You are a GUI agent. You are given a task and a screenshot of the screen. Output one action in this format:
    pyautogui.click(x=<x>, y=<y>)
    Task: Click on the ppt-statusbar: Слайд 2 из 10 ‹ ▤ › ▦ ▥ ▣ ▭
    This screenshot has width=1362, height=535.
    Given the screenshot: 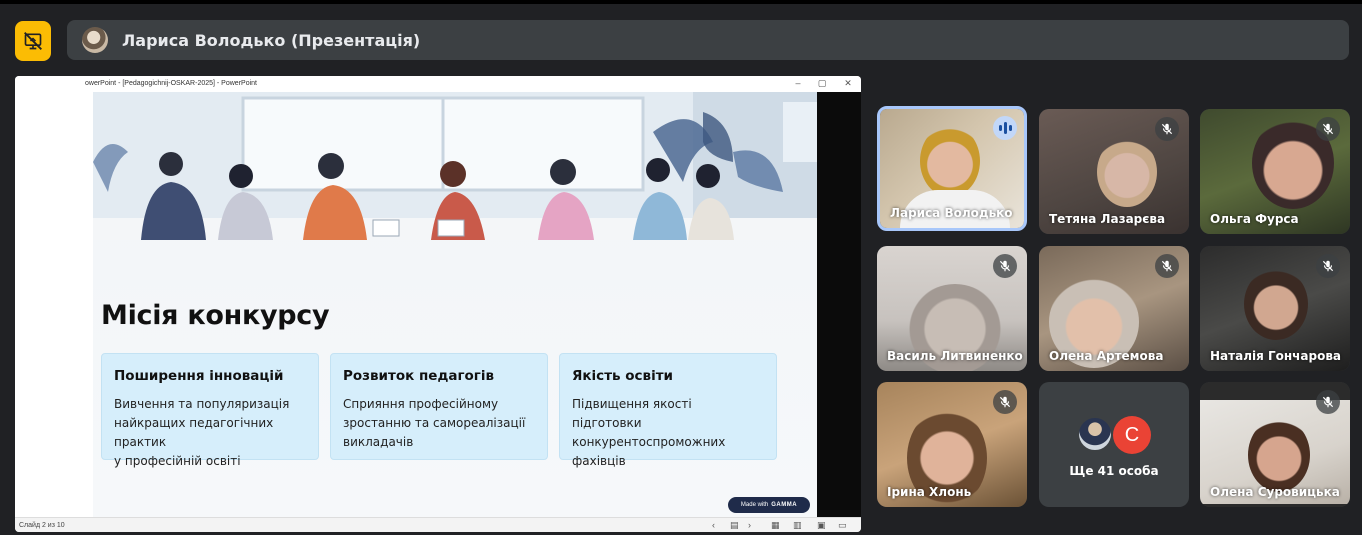 What is the action you would take?
    pyautogui.click(x=438, y=524)
    